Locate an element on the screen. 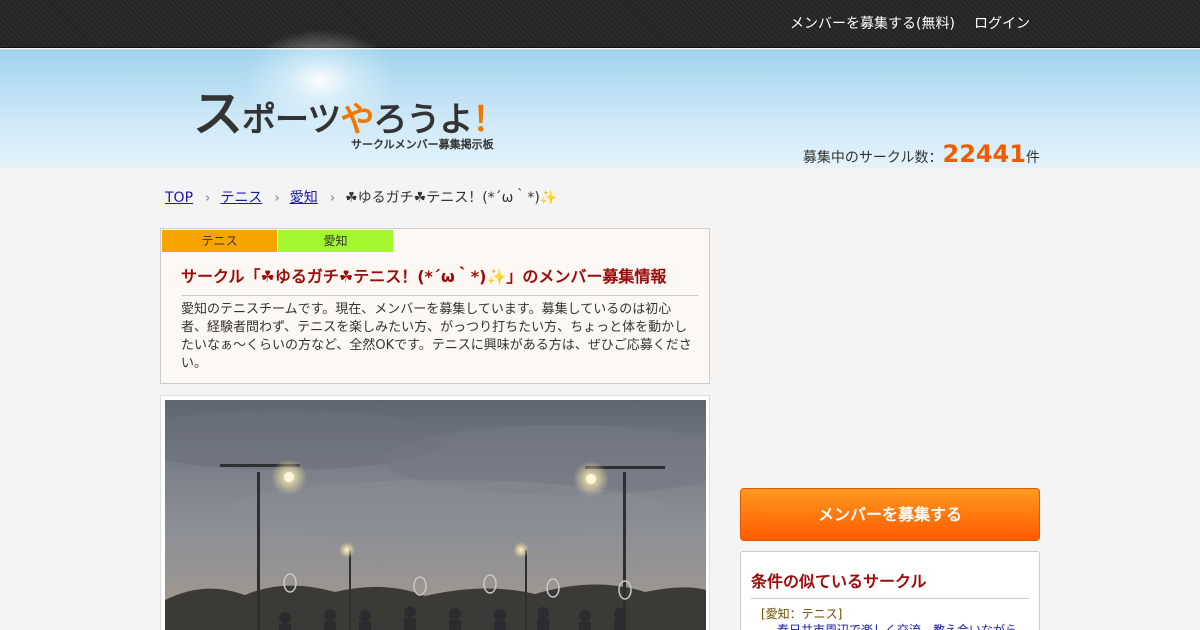 This screenshot has height=630, width=1200. circle-count-value: 22441 is located at coordinates (984, 154).